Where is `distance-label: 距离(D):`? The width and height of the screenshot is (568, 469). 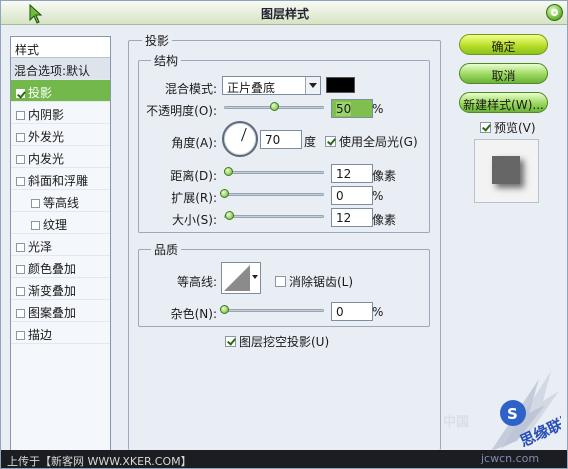 distance-label: 距离(D): is located at coordinates (193, 176).